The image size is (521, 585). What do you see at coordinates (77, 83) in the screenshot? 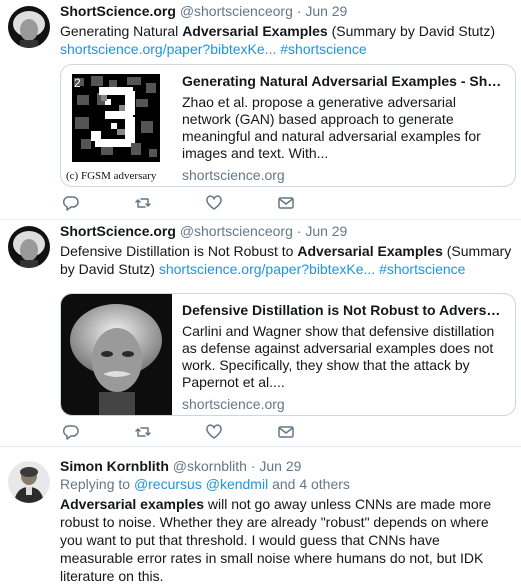
I see `image-digit-label: 2` at bounding box center [77, 83].